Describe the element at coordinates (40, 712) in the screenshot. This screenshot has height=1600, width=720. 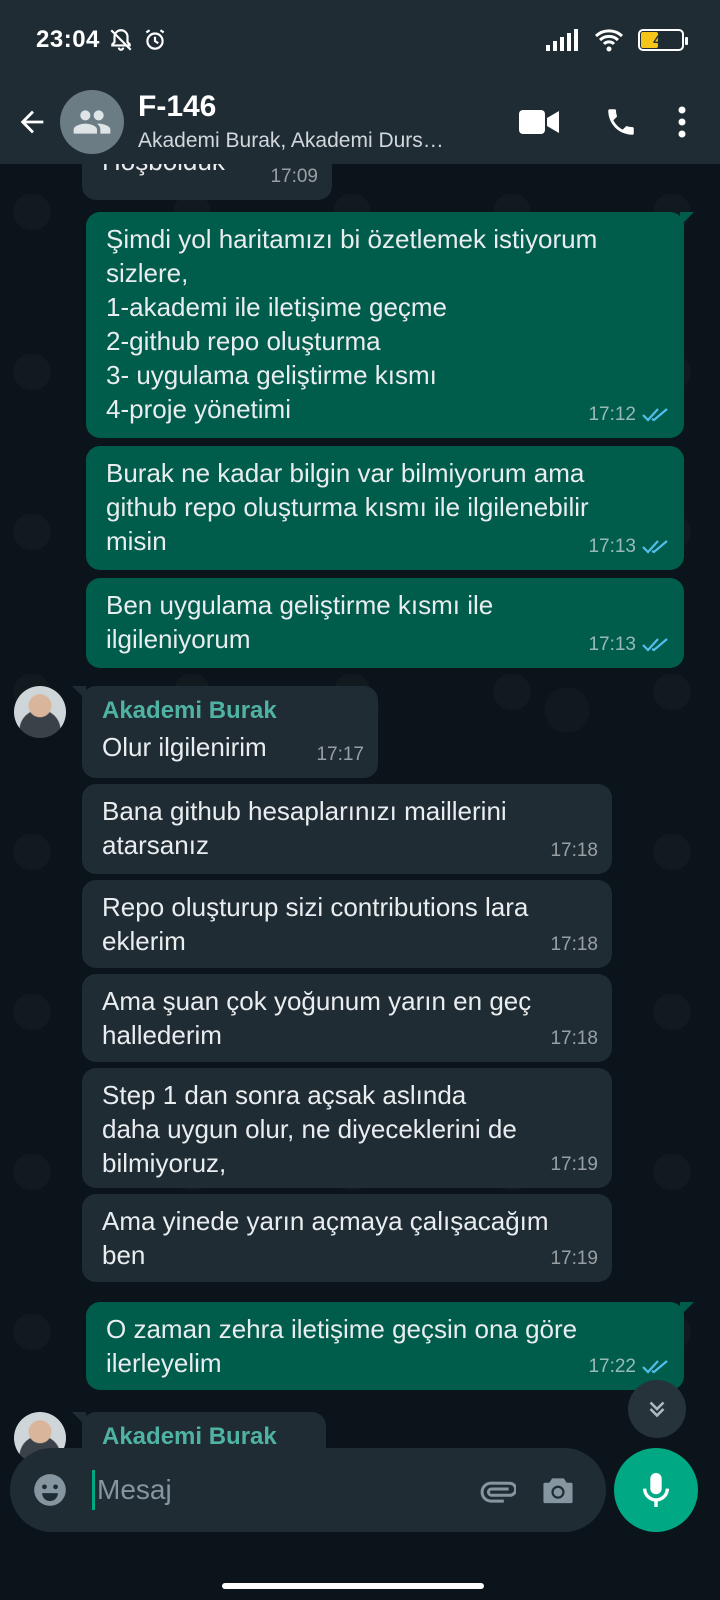
I see `member-avatar` at that location.